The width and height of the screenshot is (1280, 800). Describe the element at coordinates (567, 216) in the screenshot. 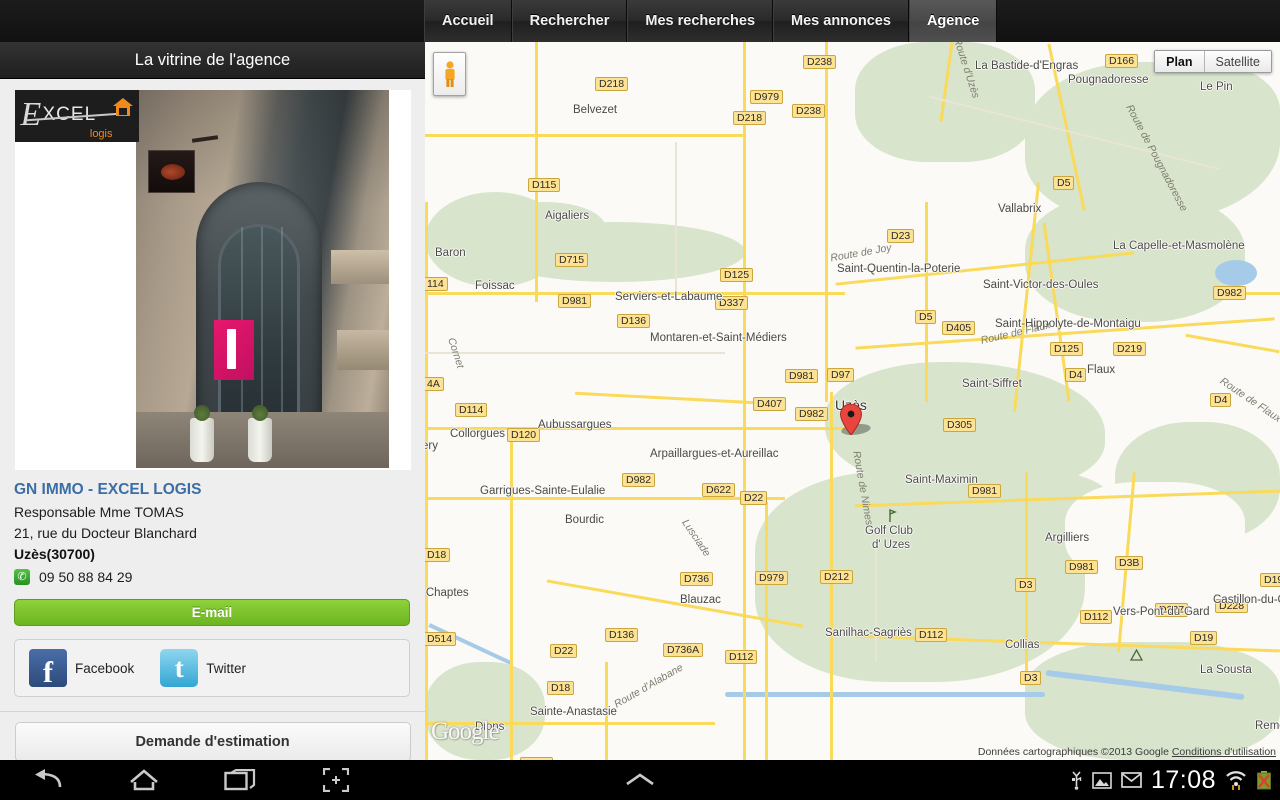

I see `map-place-label: Aigaliers` at that location.